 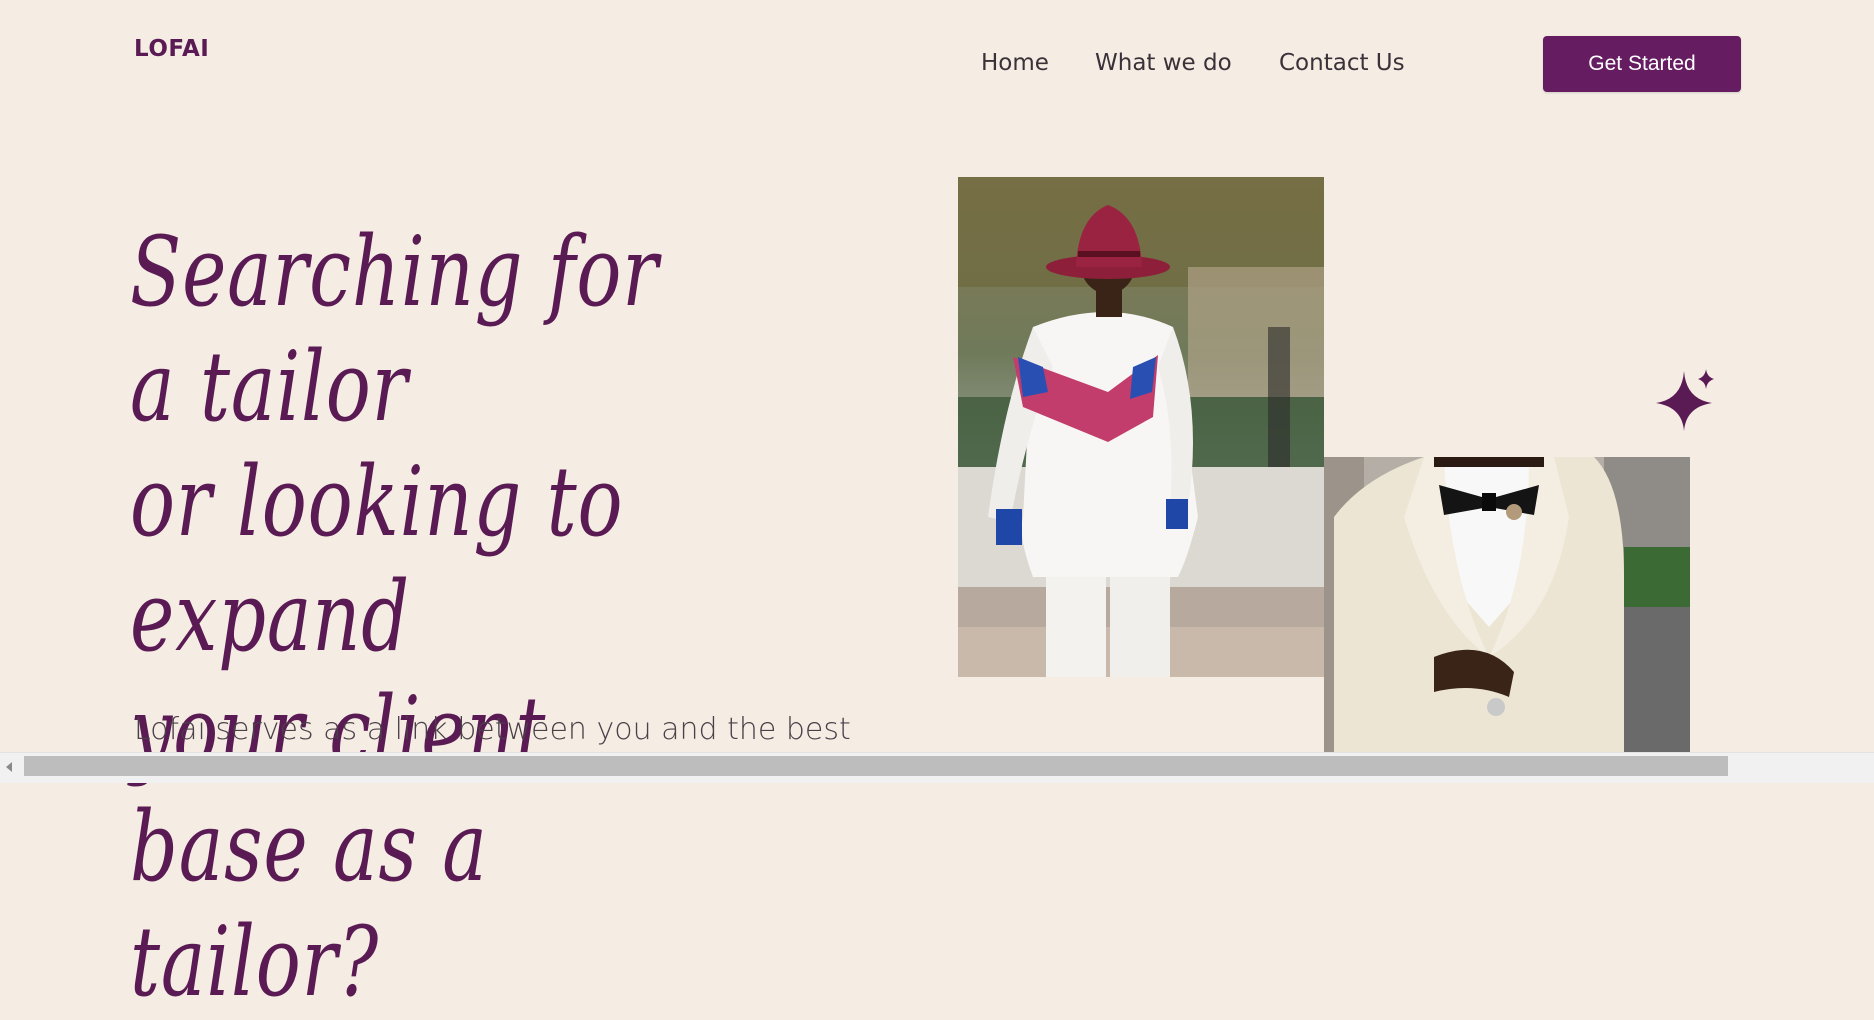 I want to click on headline-line: or looking to expand, so click(x=377, y=559).